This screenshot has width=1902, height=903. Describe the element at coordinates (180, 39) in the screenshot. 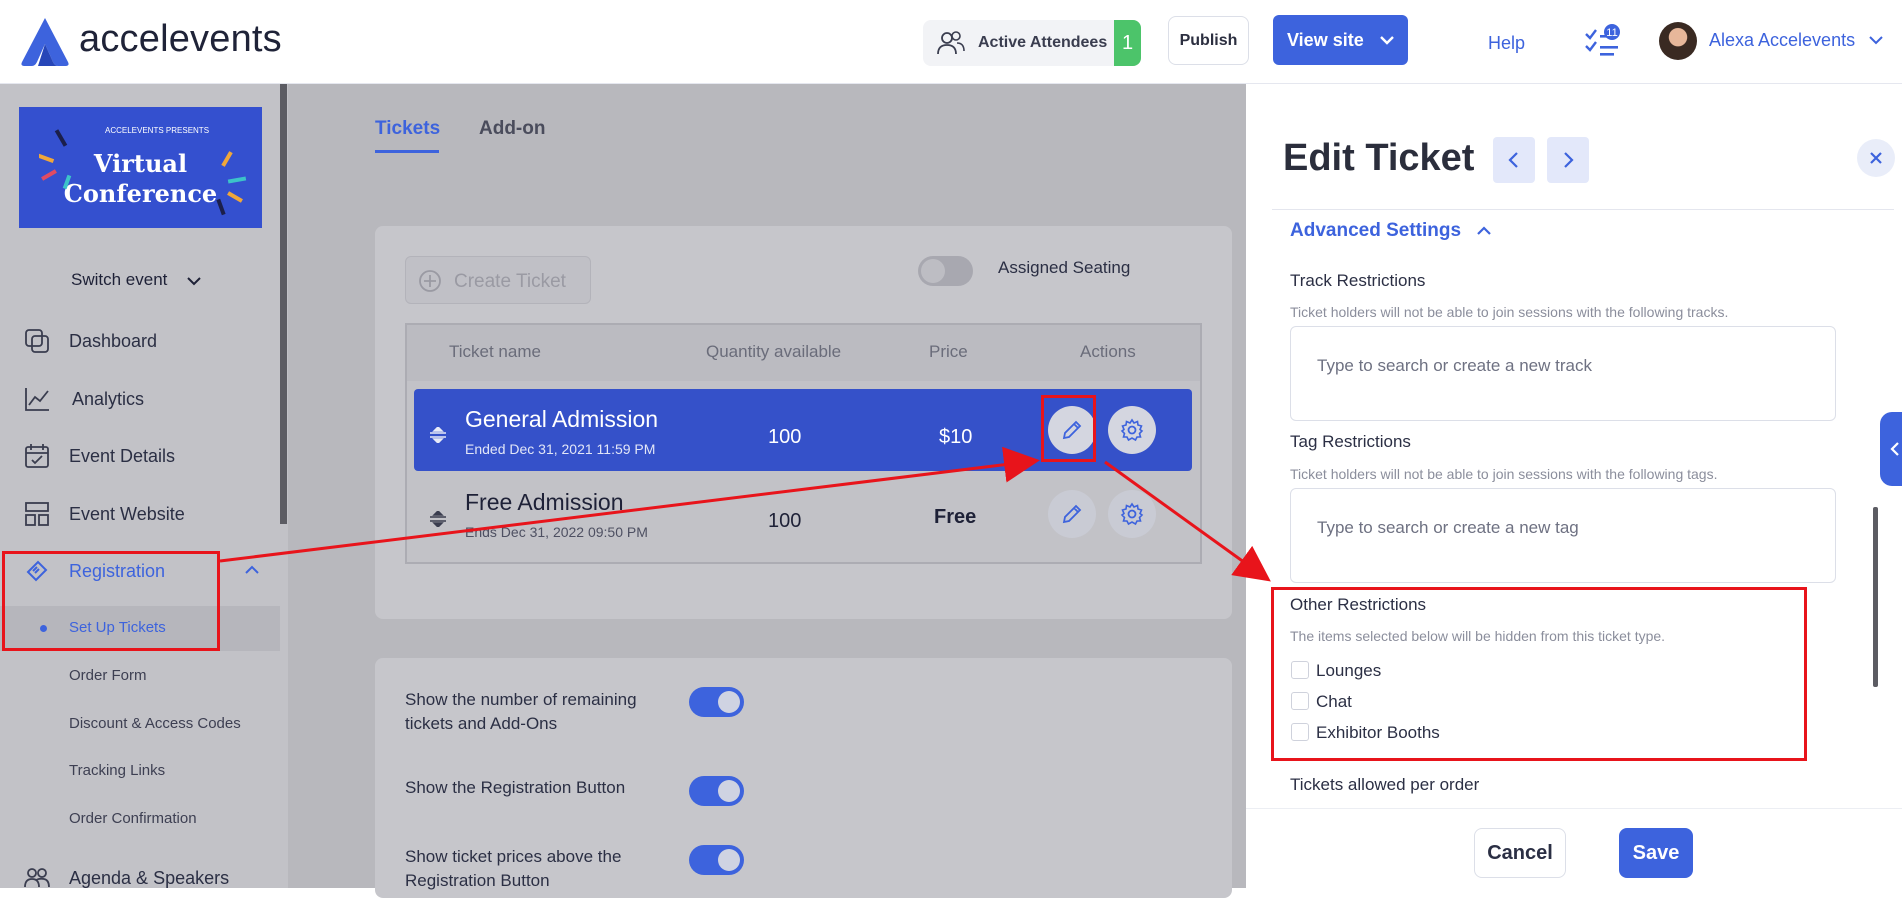

I see `brand-name: accelevents` at that location.